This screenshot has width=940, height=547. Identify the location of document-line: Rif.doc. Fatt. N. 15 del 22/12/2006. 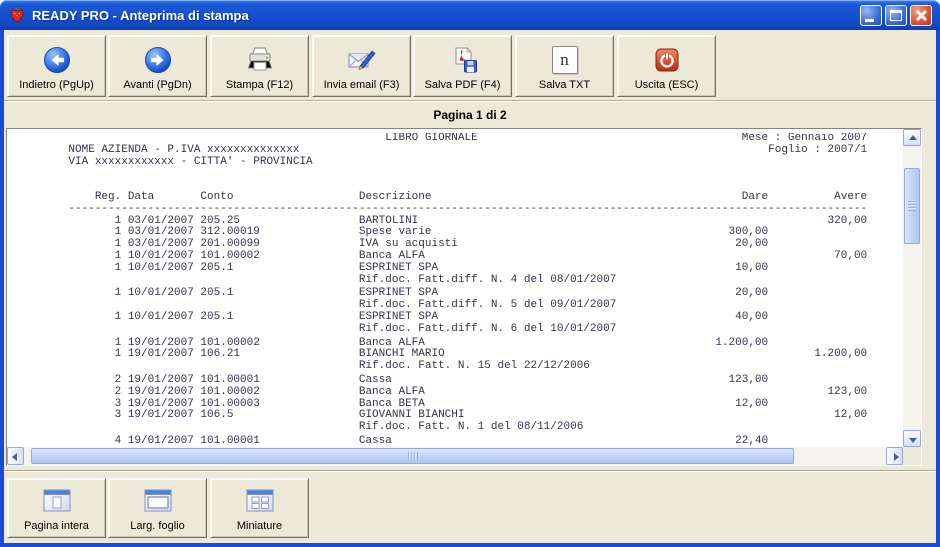
(299, 366).